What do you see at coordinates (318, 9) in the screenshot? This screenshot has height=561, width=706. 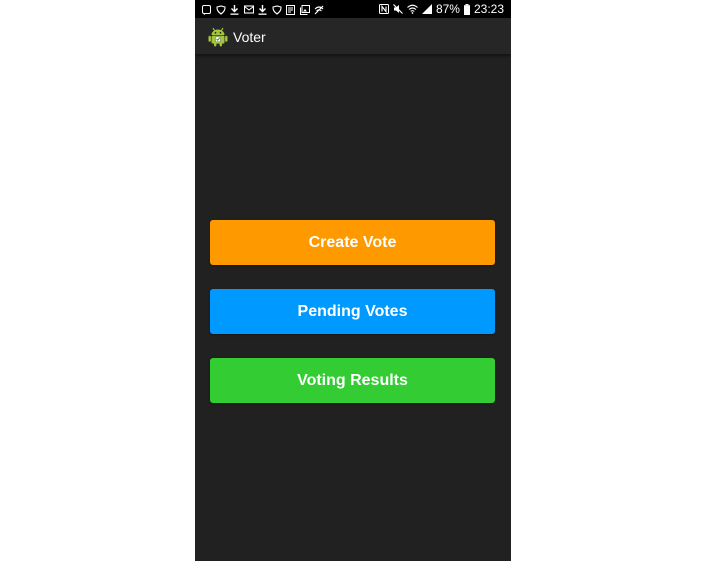 I see `no-wifi-icon` at bounding box center [318, 9].